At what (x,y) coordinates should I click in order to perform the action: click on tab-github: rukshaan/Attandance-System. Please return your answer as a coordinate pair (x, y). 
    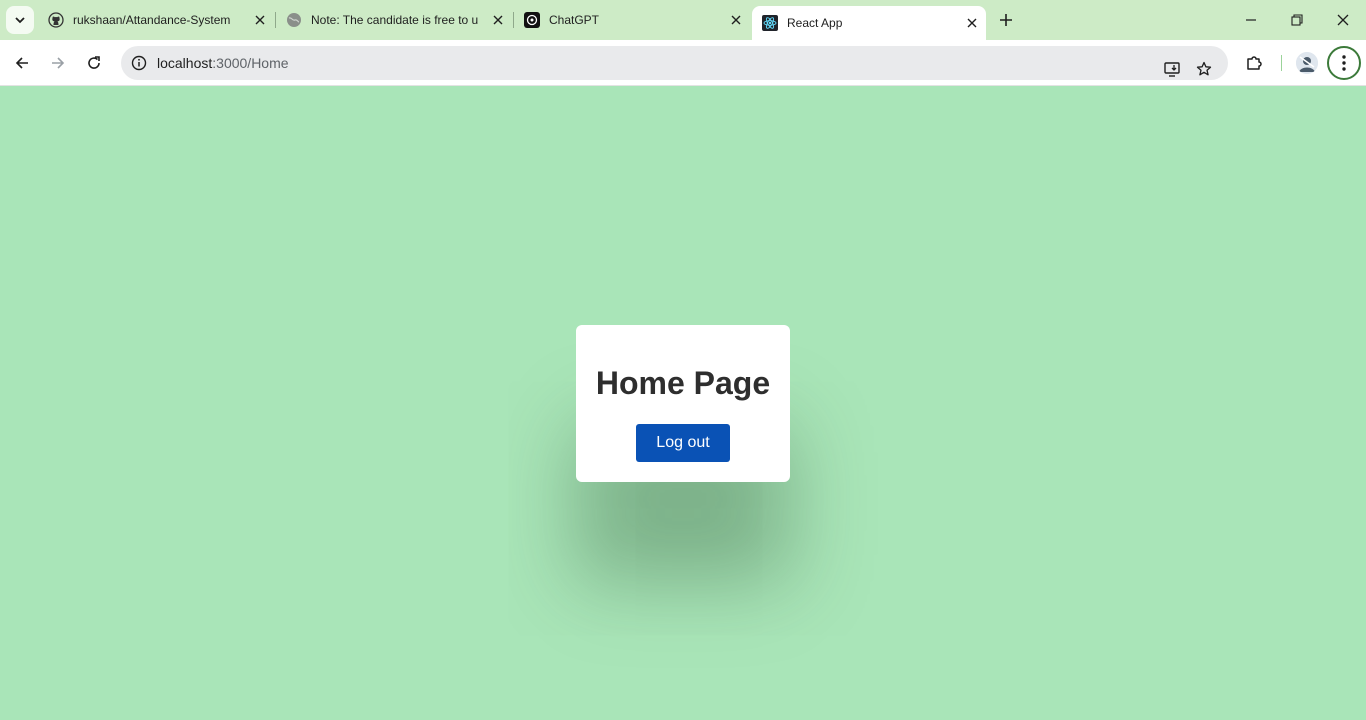
    Looking at the image, I should click on (156, 20).